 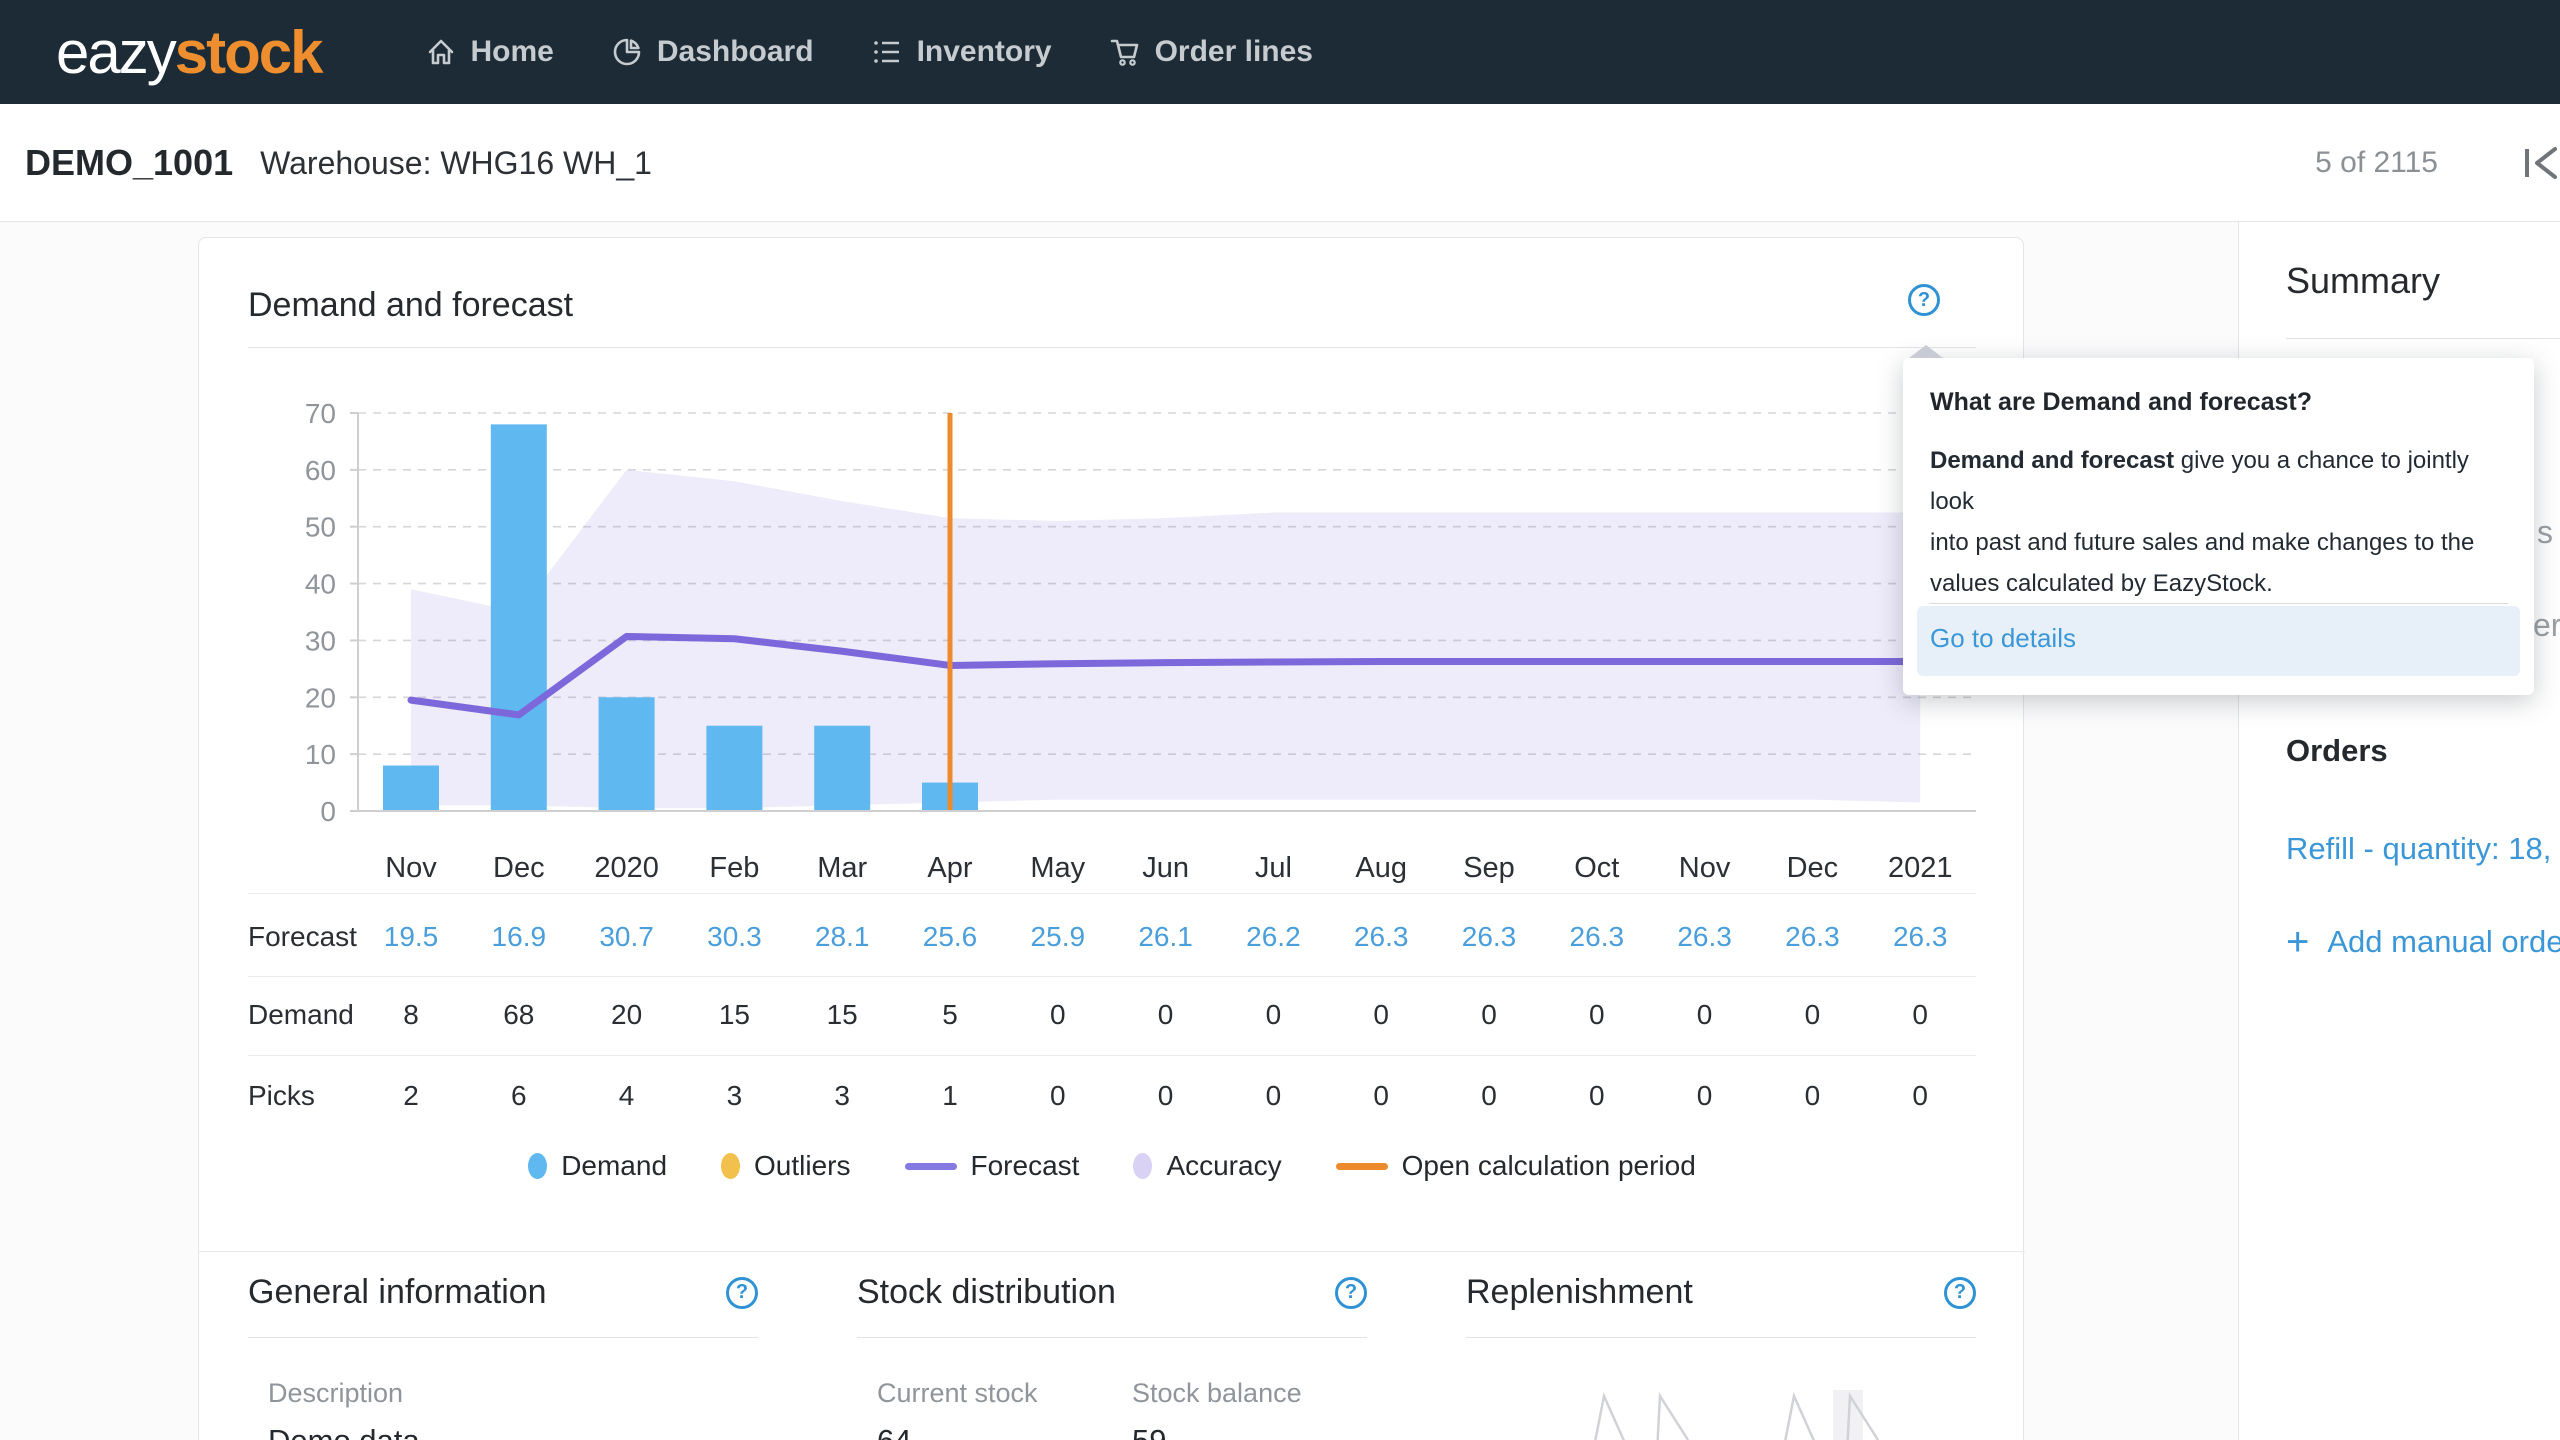 What do you see at coordinates (950, 1014) in the screenshot?
I see `demand-value-cell: 5` at bounding box center [950, 1014].